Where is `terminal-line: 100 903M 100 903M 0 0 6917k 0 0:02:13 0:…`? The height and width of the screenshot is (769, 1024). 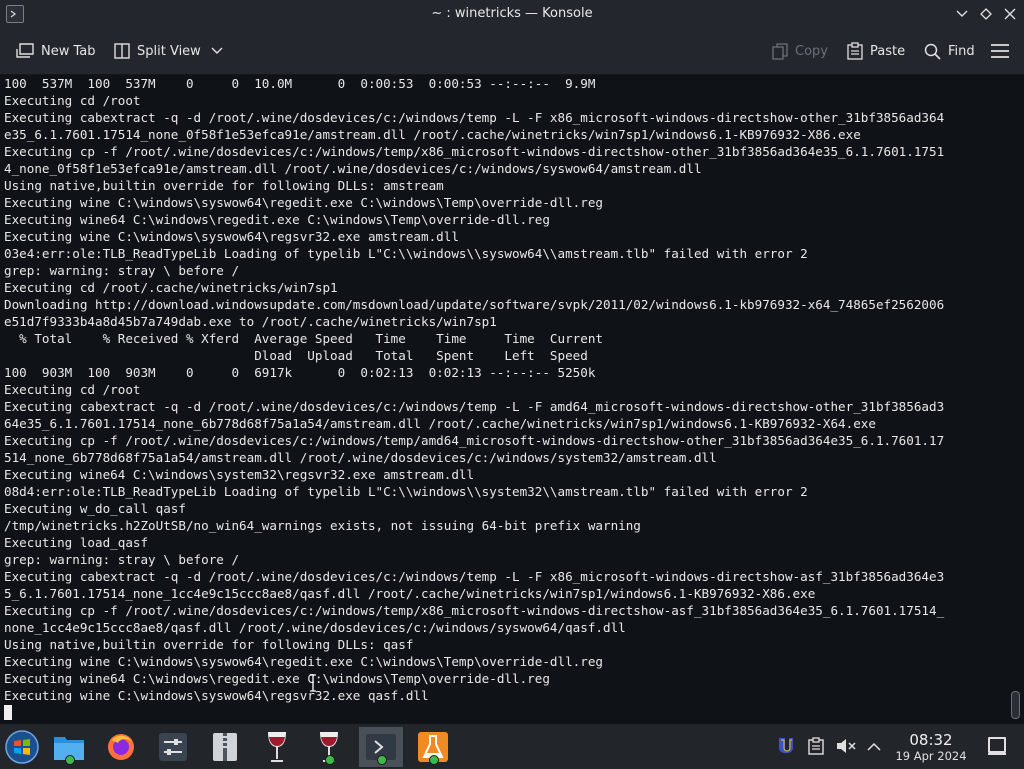
terminal-line: 100 903M 100 903M 0 0 6917k 0 0:02:13 0:… is located at coordinates (300, 372).